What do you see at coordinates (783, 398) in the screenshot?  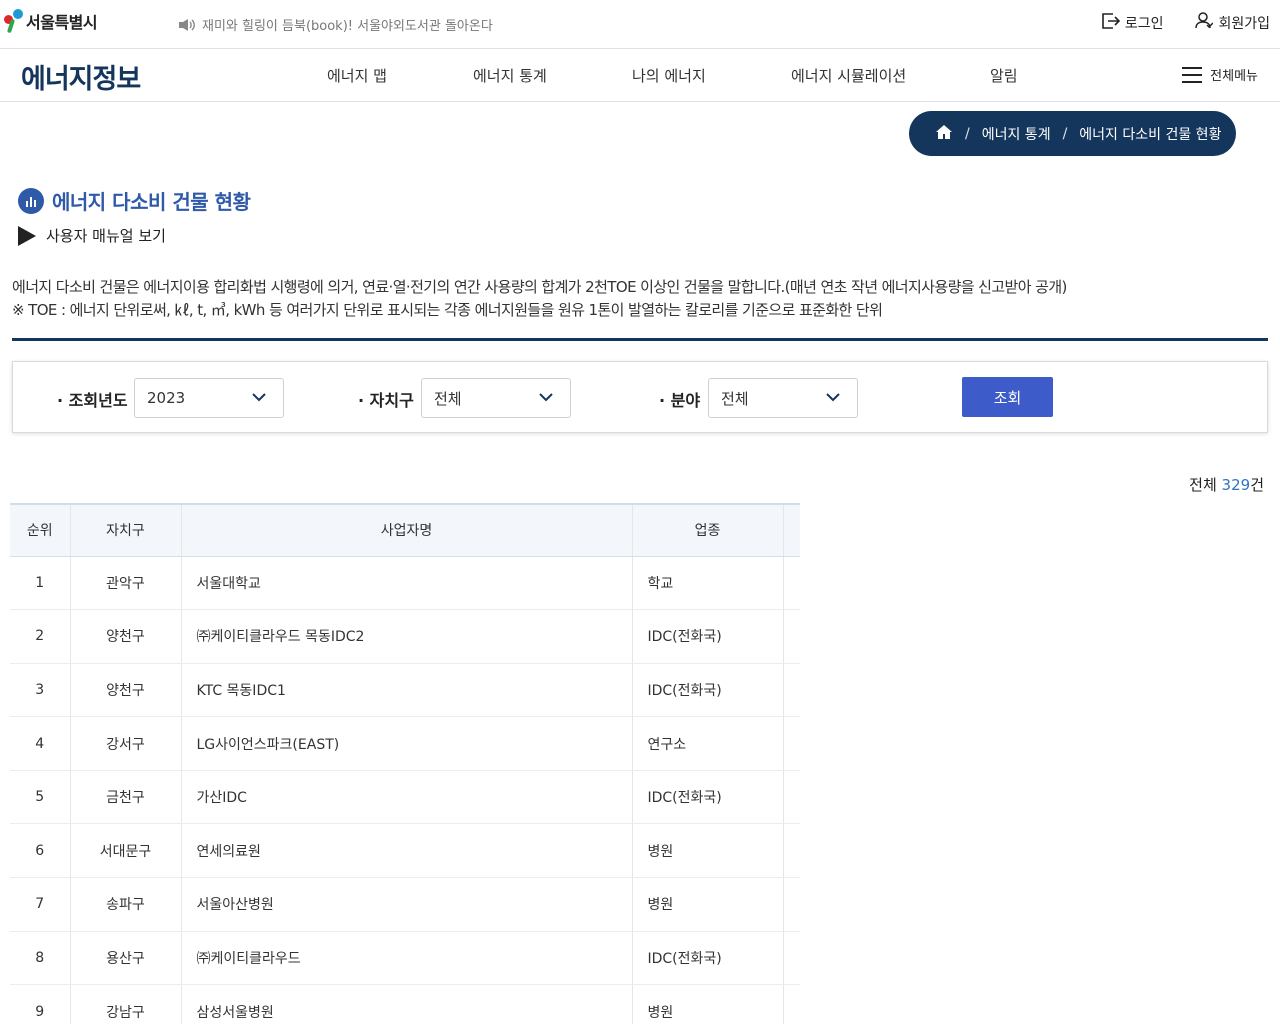 I see `field-select: 전체` at bounding box center [783, 398].